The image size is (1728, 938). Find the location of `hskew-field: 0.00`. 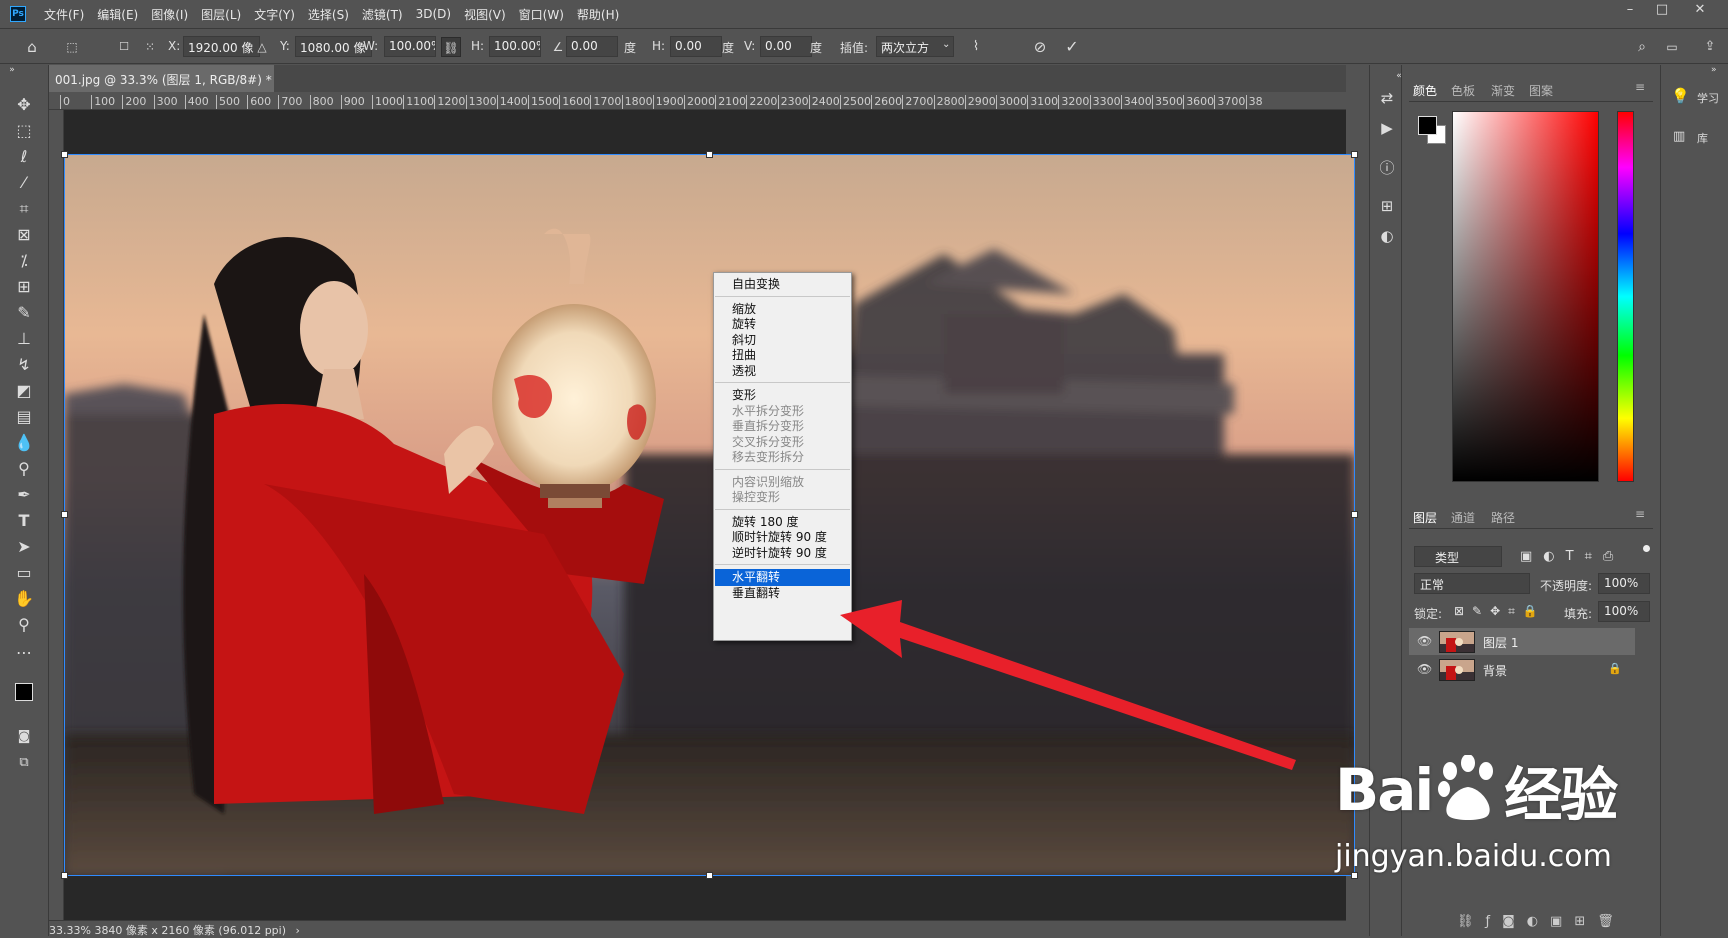

hskew-field: 0.00 is located at coordinates (696, 46).